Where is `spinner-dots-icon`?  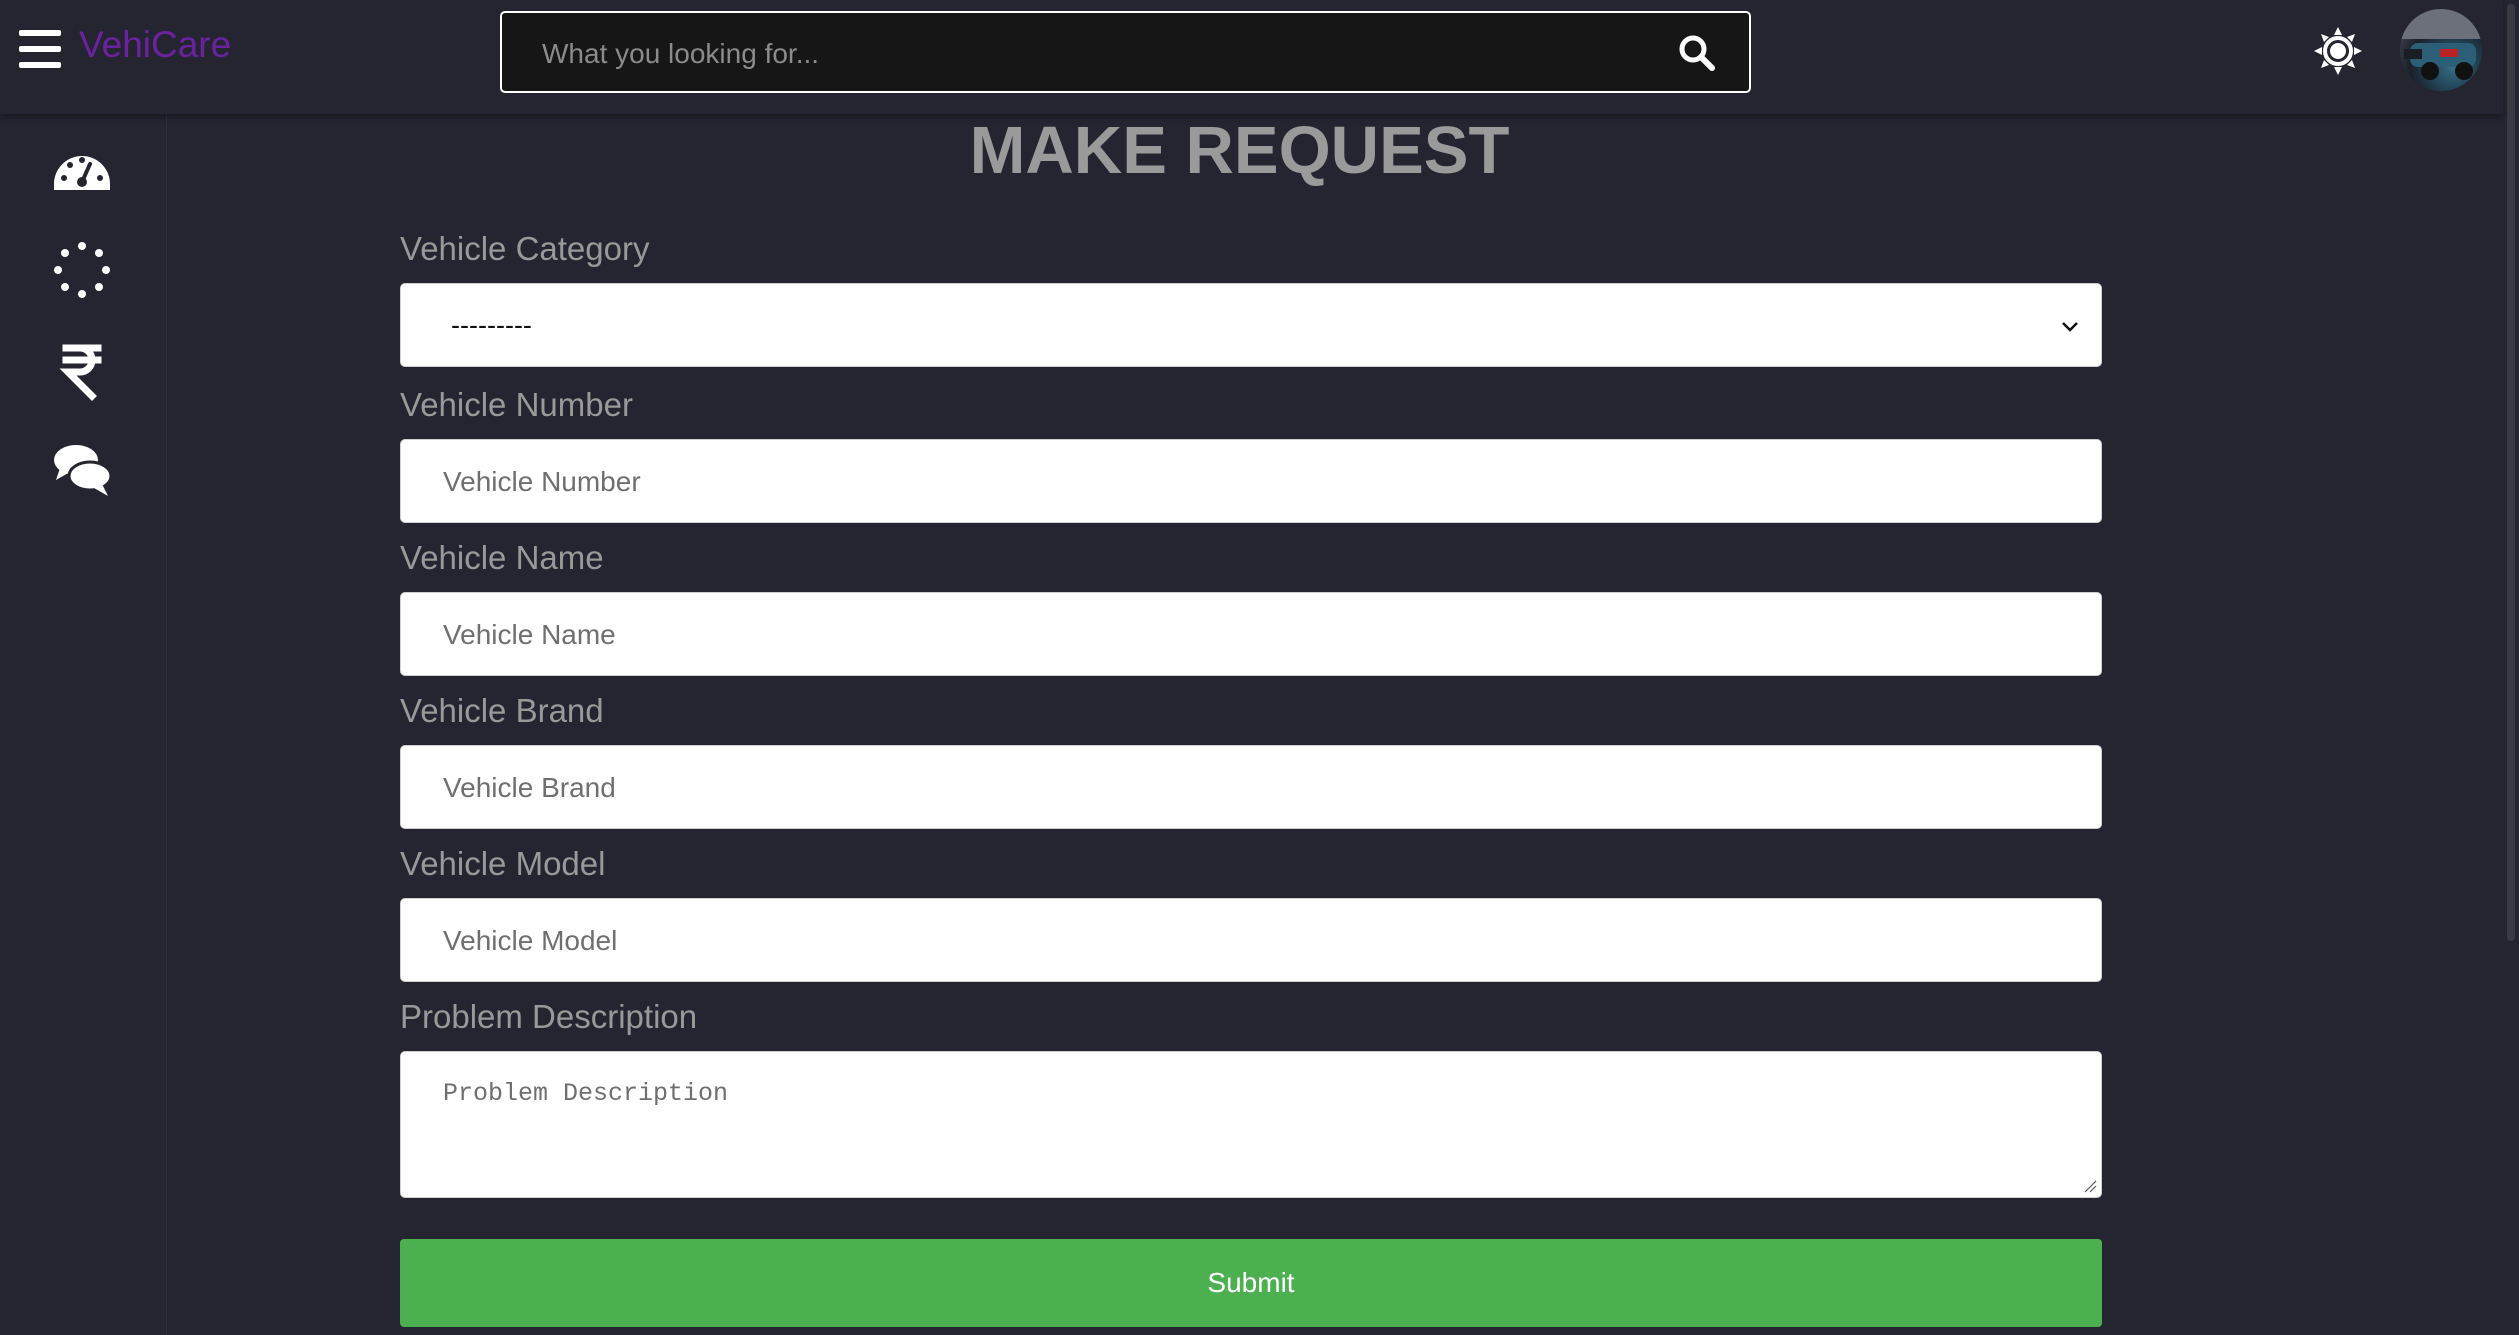
spinner-dots-icon is located at coordinates (82, 270).